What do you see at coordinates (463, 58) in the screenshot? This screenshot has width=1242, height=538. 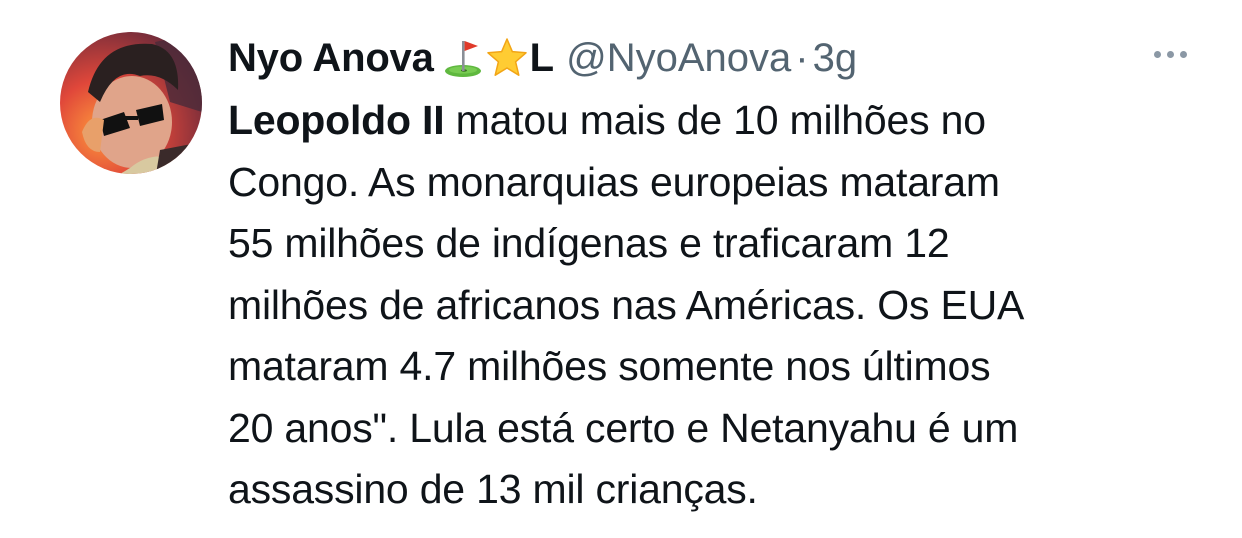 I see `golf-flag-icon` at bounding box center [463, 58].